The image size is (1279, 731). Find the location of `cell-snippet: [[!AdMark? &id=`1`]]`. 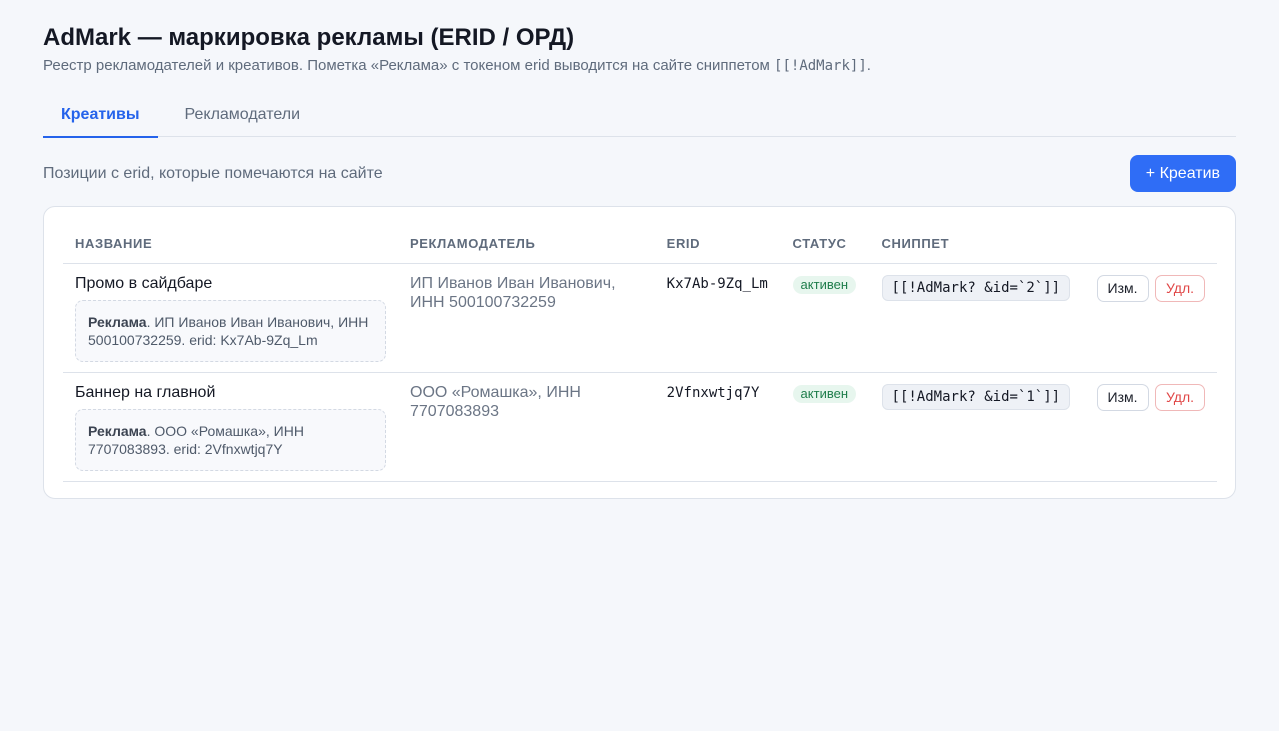

cell-snippet: [[!AdMark? &id=`1`]] is located at coordinates (977, 427).